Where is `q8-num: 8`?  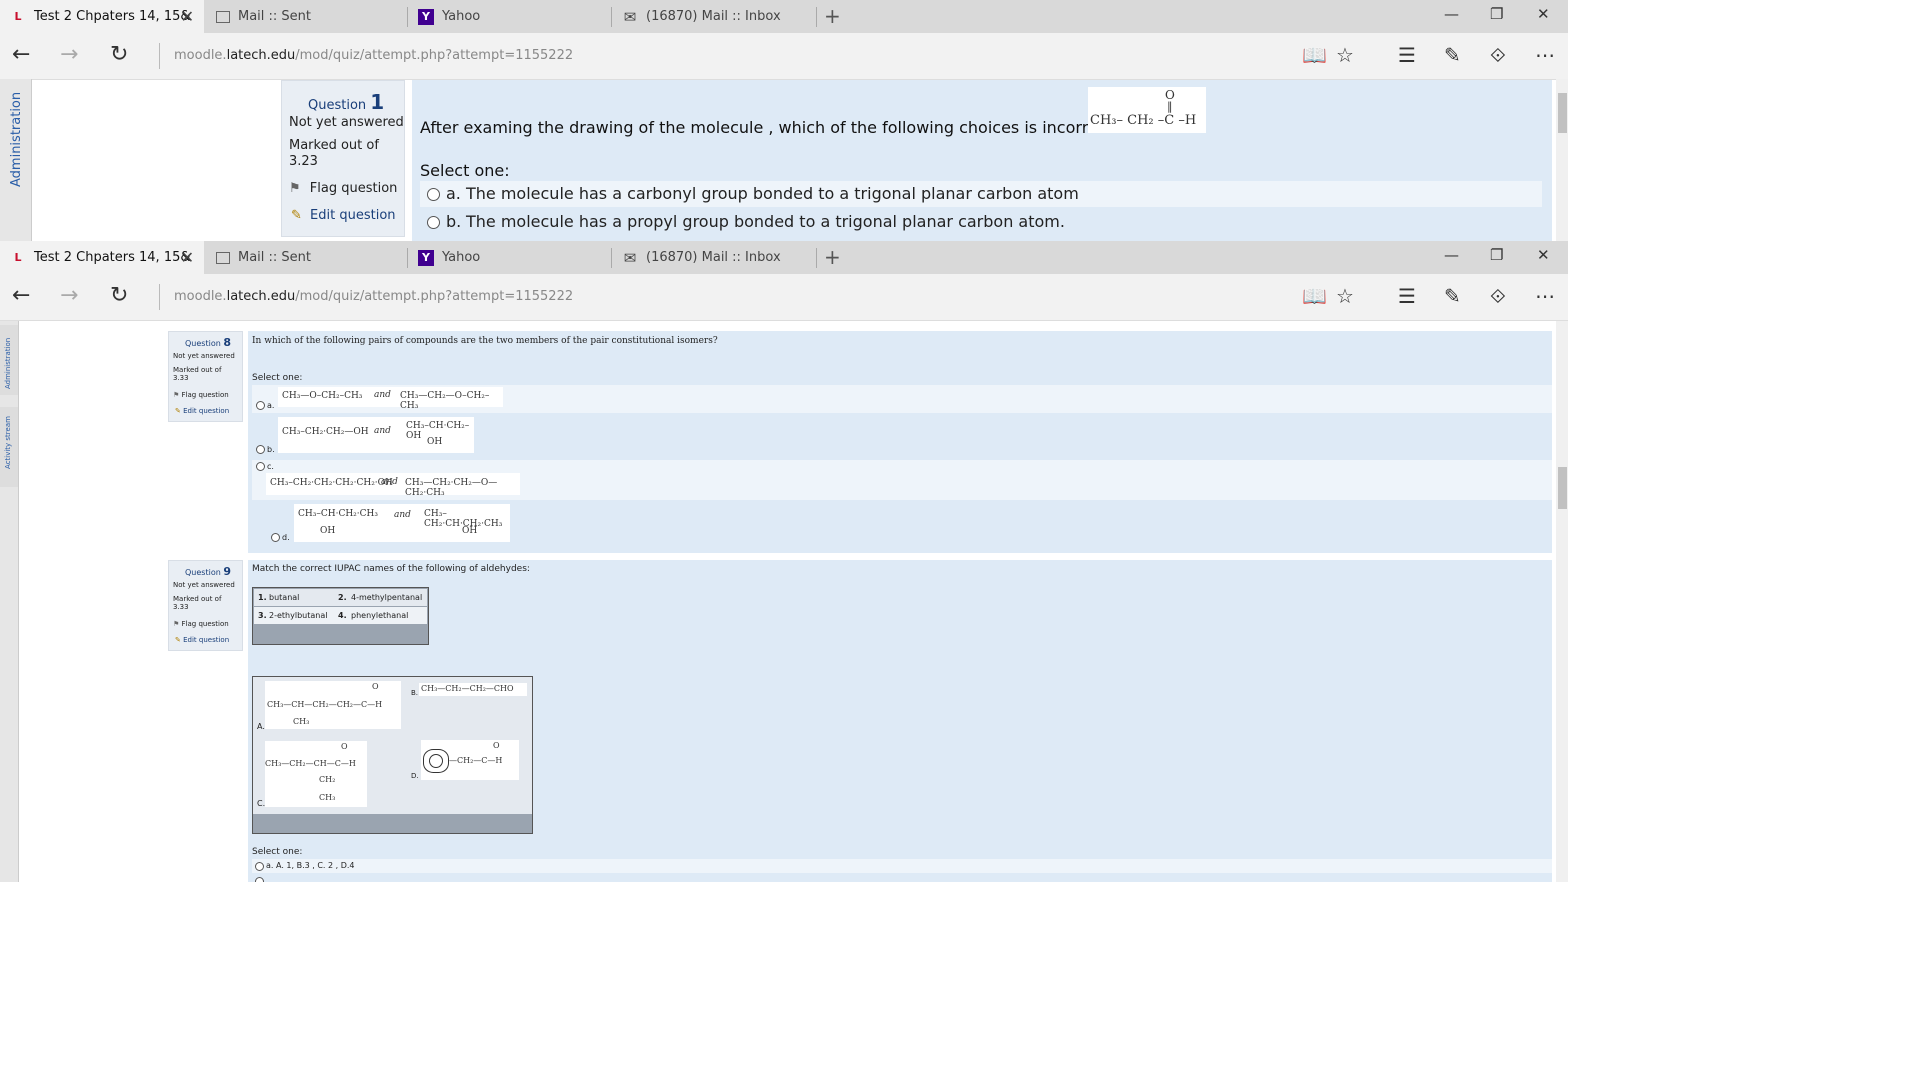
q8-num: 8 is located at coordinates (227, 342).